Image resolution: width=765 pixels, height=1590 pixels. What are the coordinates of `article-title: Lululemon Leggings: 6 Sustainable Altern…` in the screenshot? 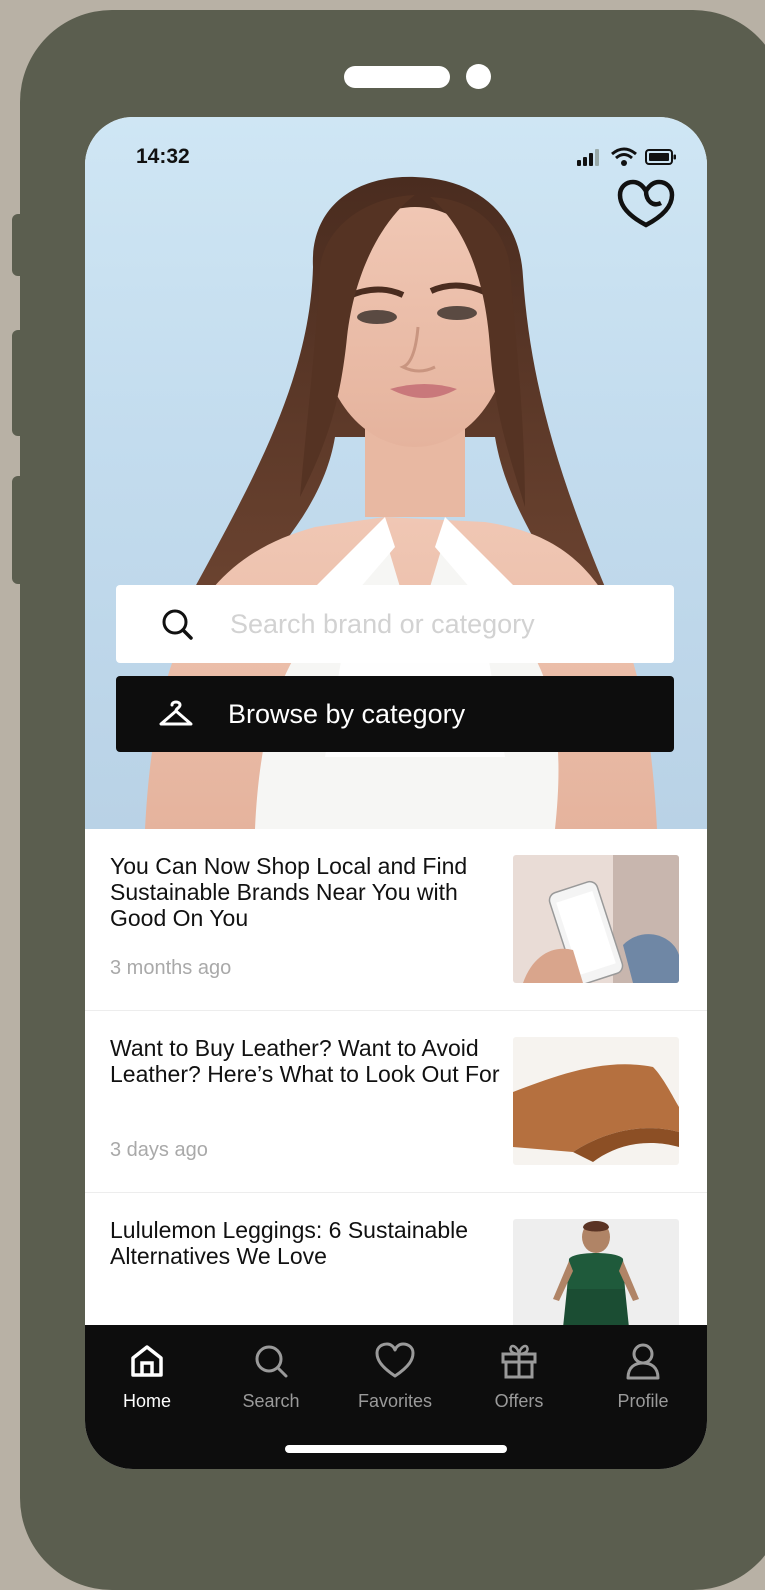 It's located at (289, 1243).